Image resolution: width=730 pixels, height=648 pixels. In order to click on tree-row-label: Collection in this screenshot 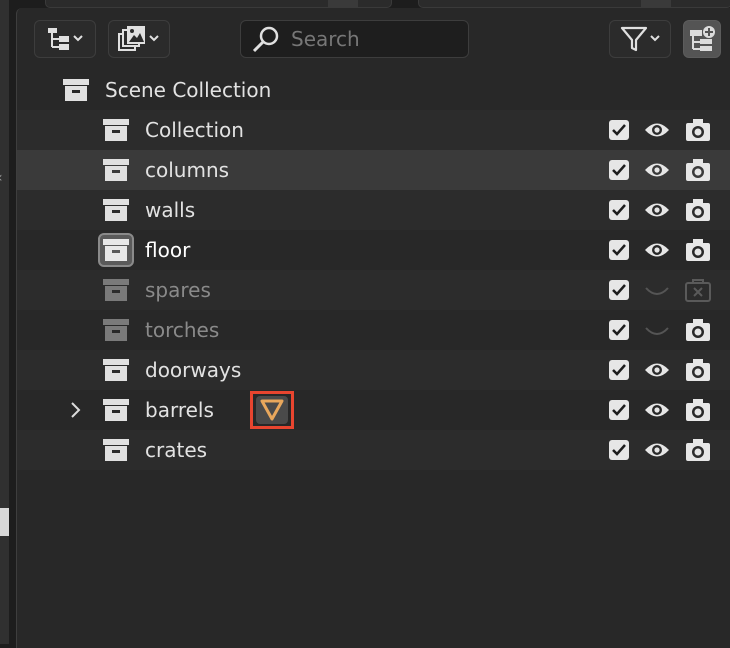, I will do `click(194, 130)`.